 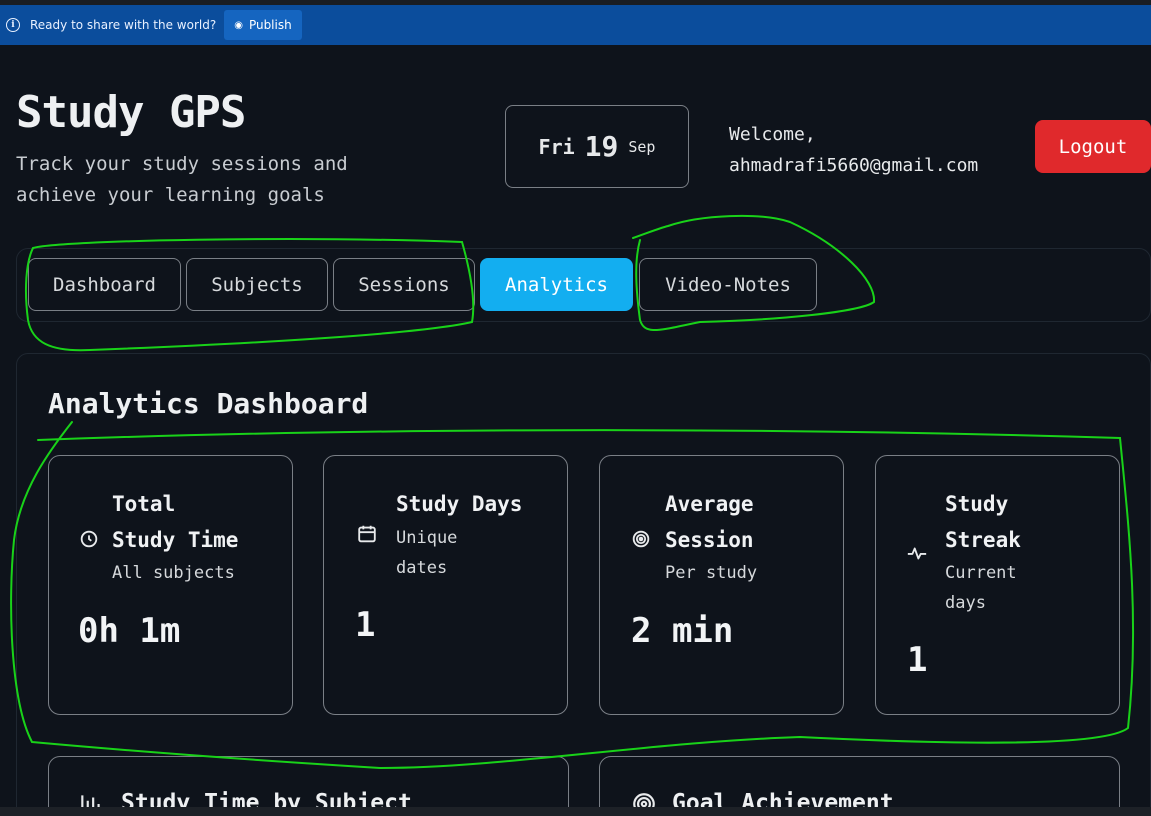 I want to click on target-icon, so click(x=641, y=539).